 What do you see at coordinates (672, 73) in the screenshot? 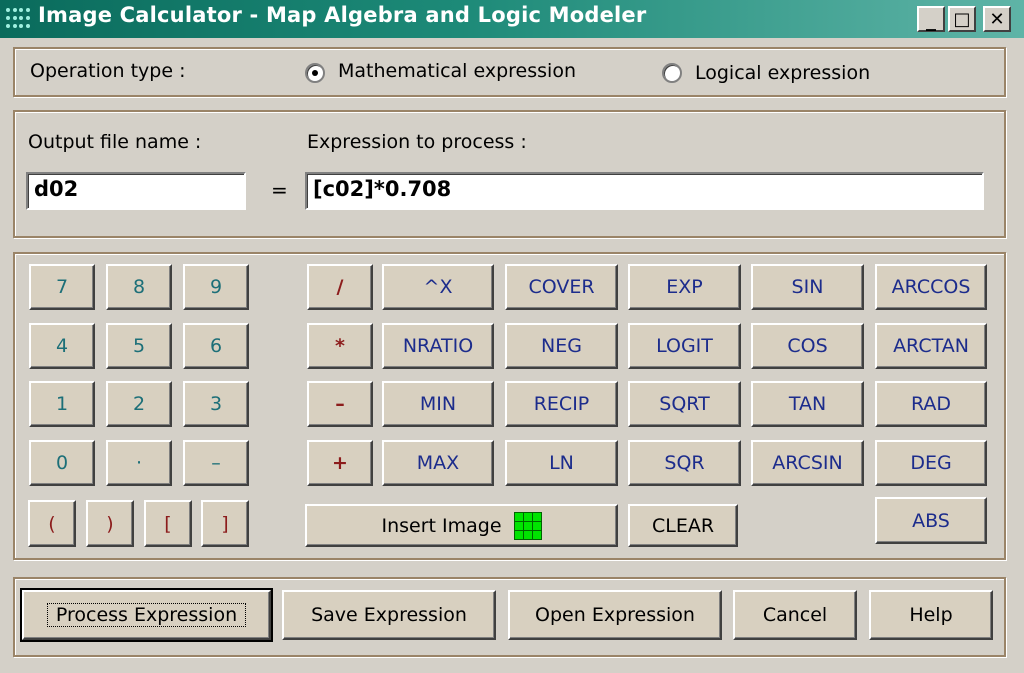
I see `logical-expression-radio` at bounding box center [672, 73].